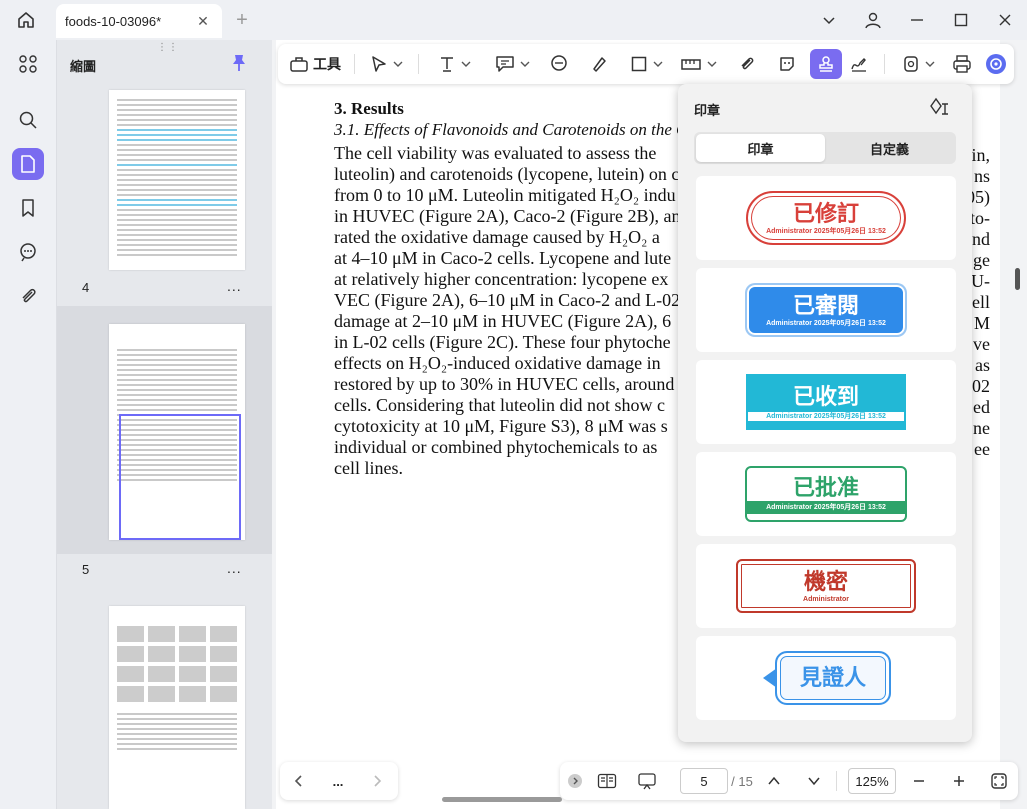  I want to click on comment-tool, so click(559, 64).